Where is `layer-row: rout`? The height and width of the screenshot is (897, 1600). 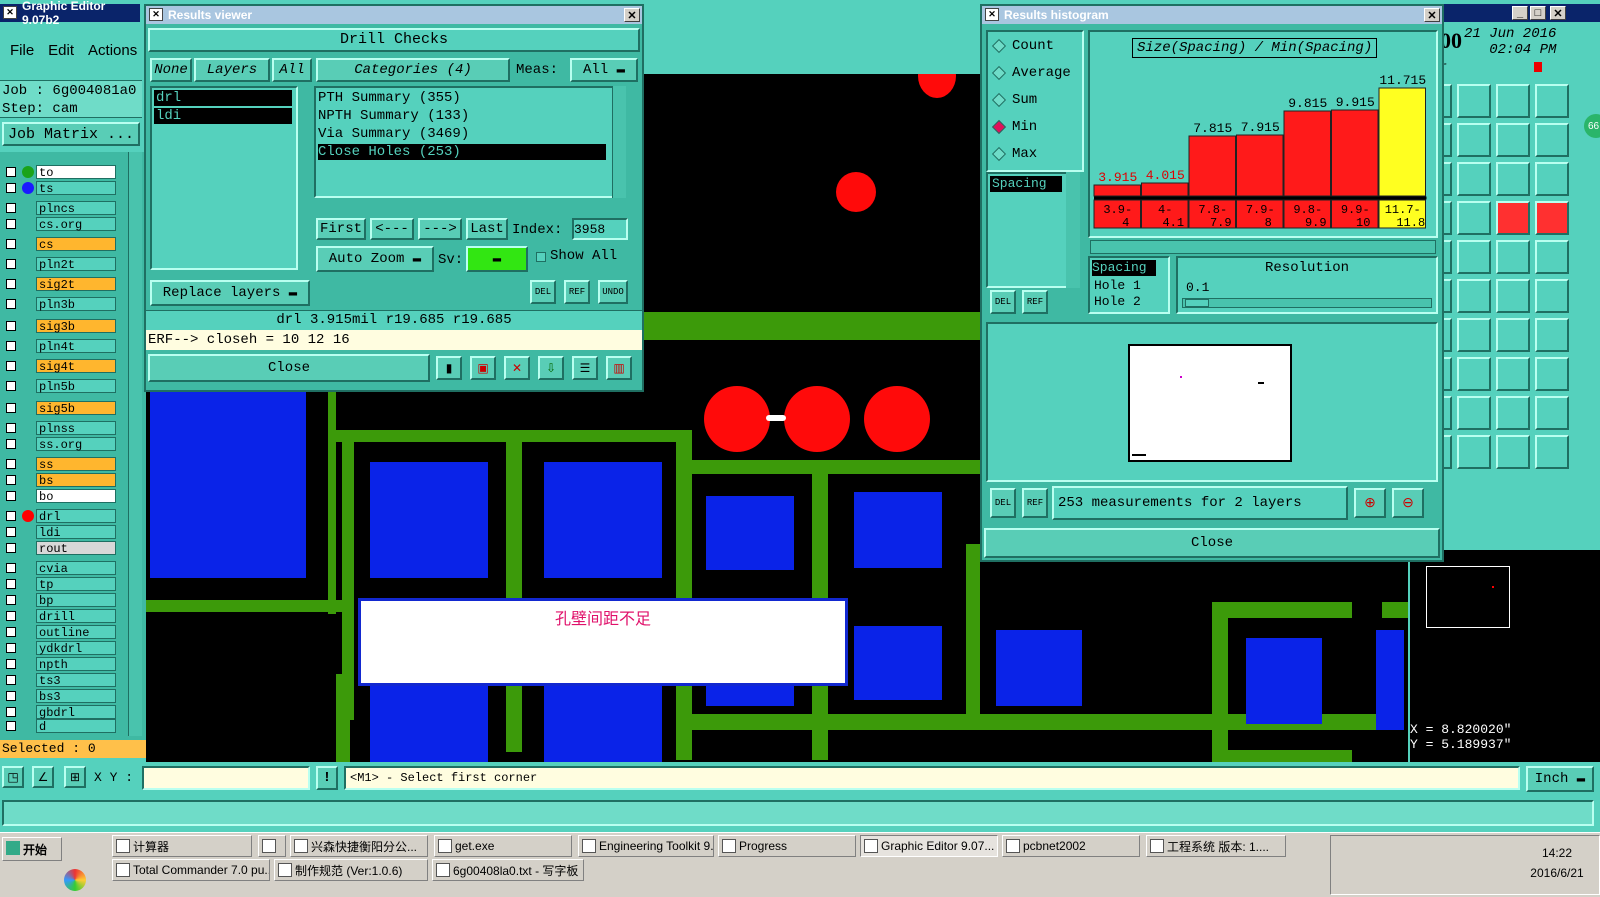
layer-row: rout is located at coordinates (60, 548).